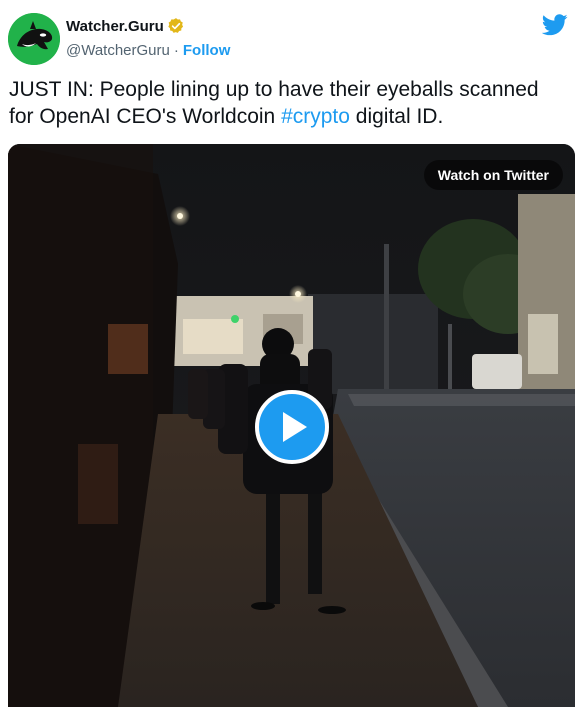 The width and height of the screenshot is (576, 707). I want to click on display-name-row: Watcher.Guru, so click(148, 26).